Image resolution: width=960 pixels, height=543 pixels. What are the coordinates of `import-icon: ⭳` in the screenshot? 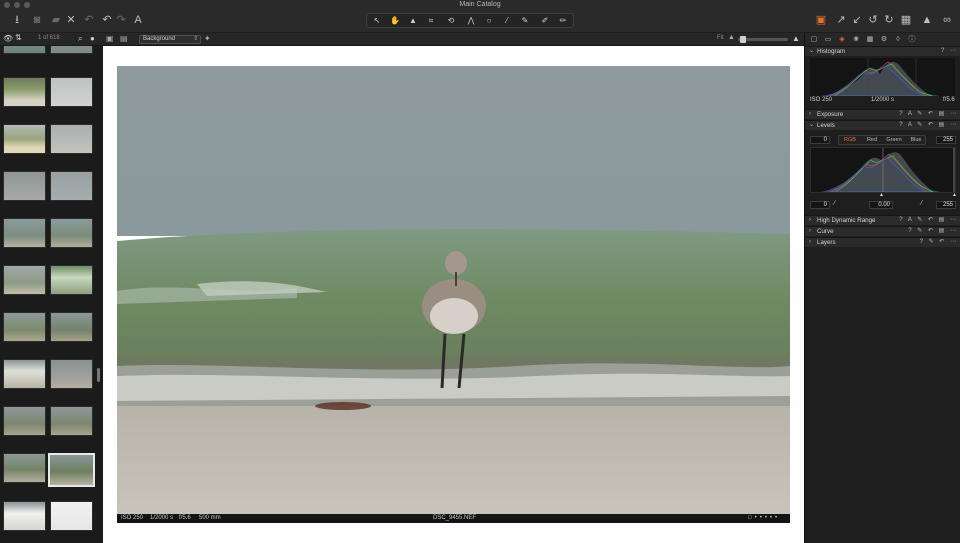 It's located at (17, 20).